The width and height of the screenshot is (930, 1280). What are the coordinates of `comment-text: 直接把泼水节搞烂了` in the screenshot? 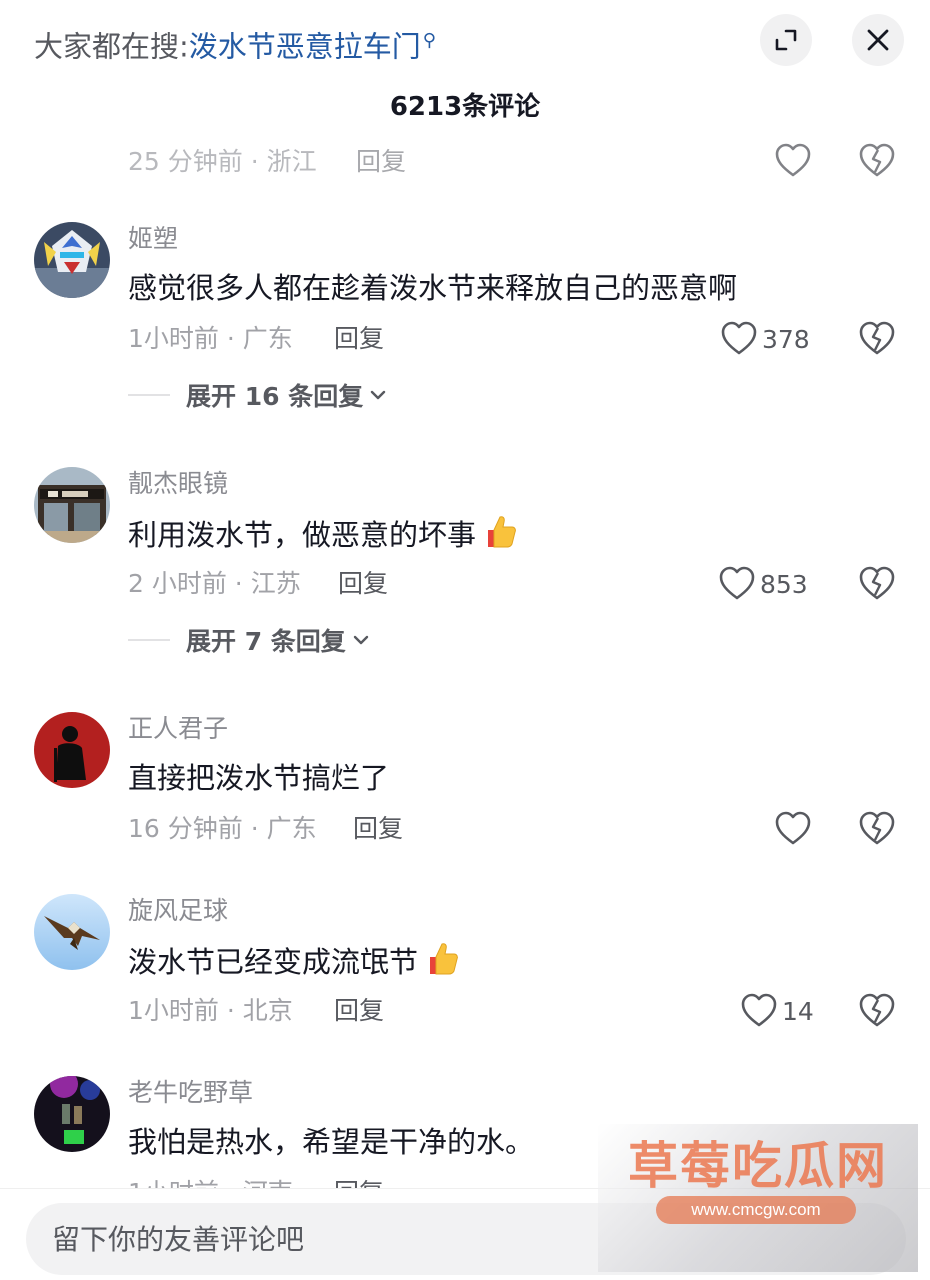 It's located at (259, 778).